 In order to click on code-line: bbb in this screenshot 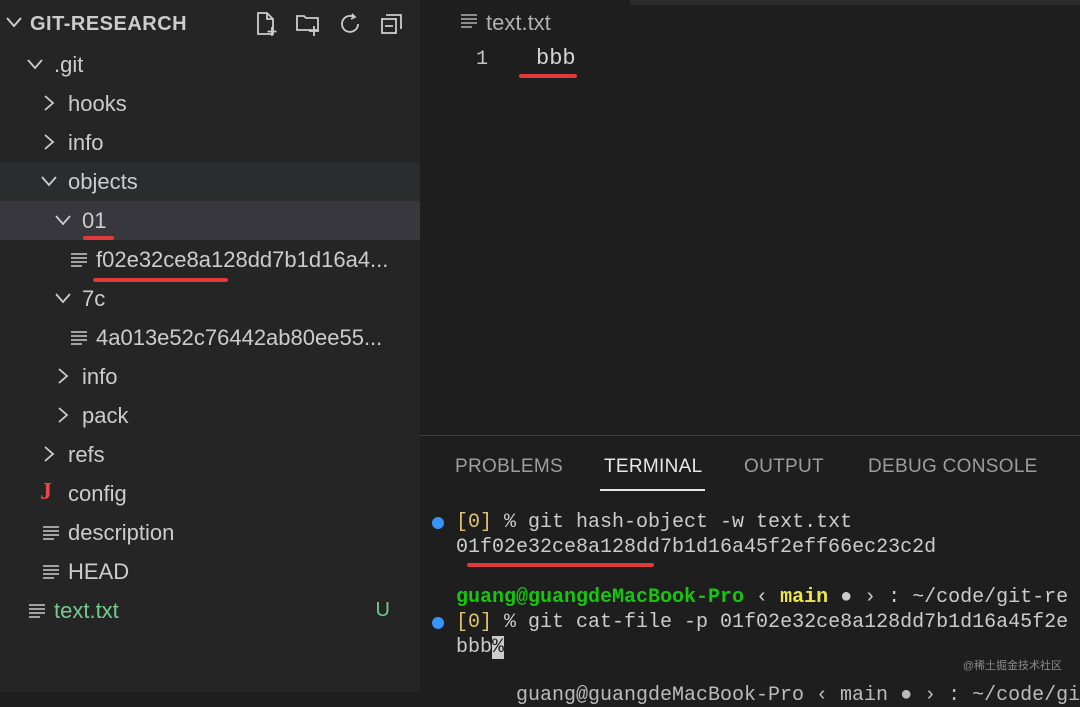, I will do `click(556, 58)`.